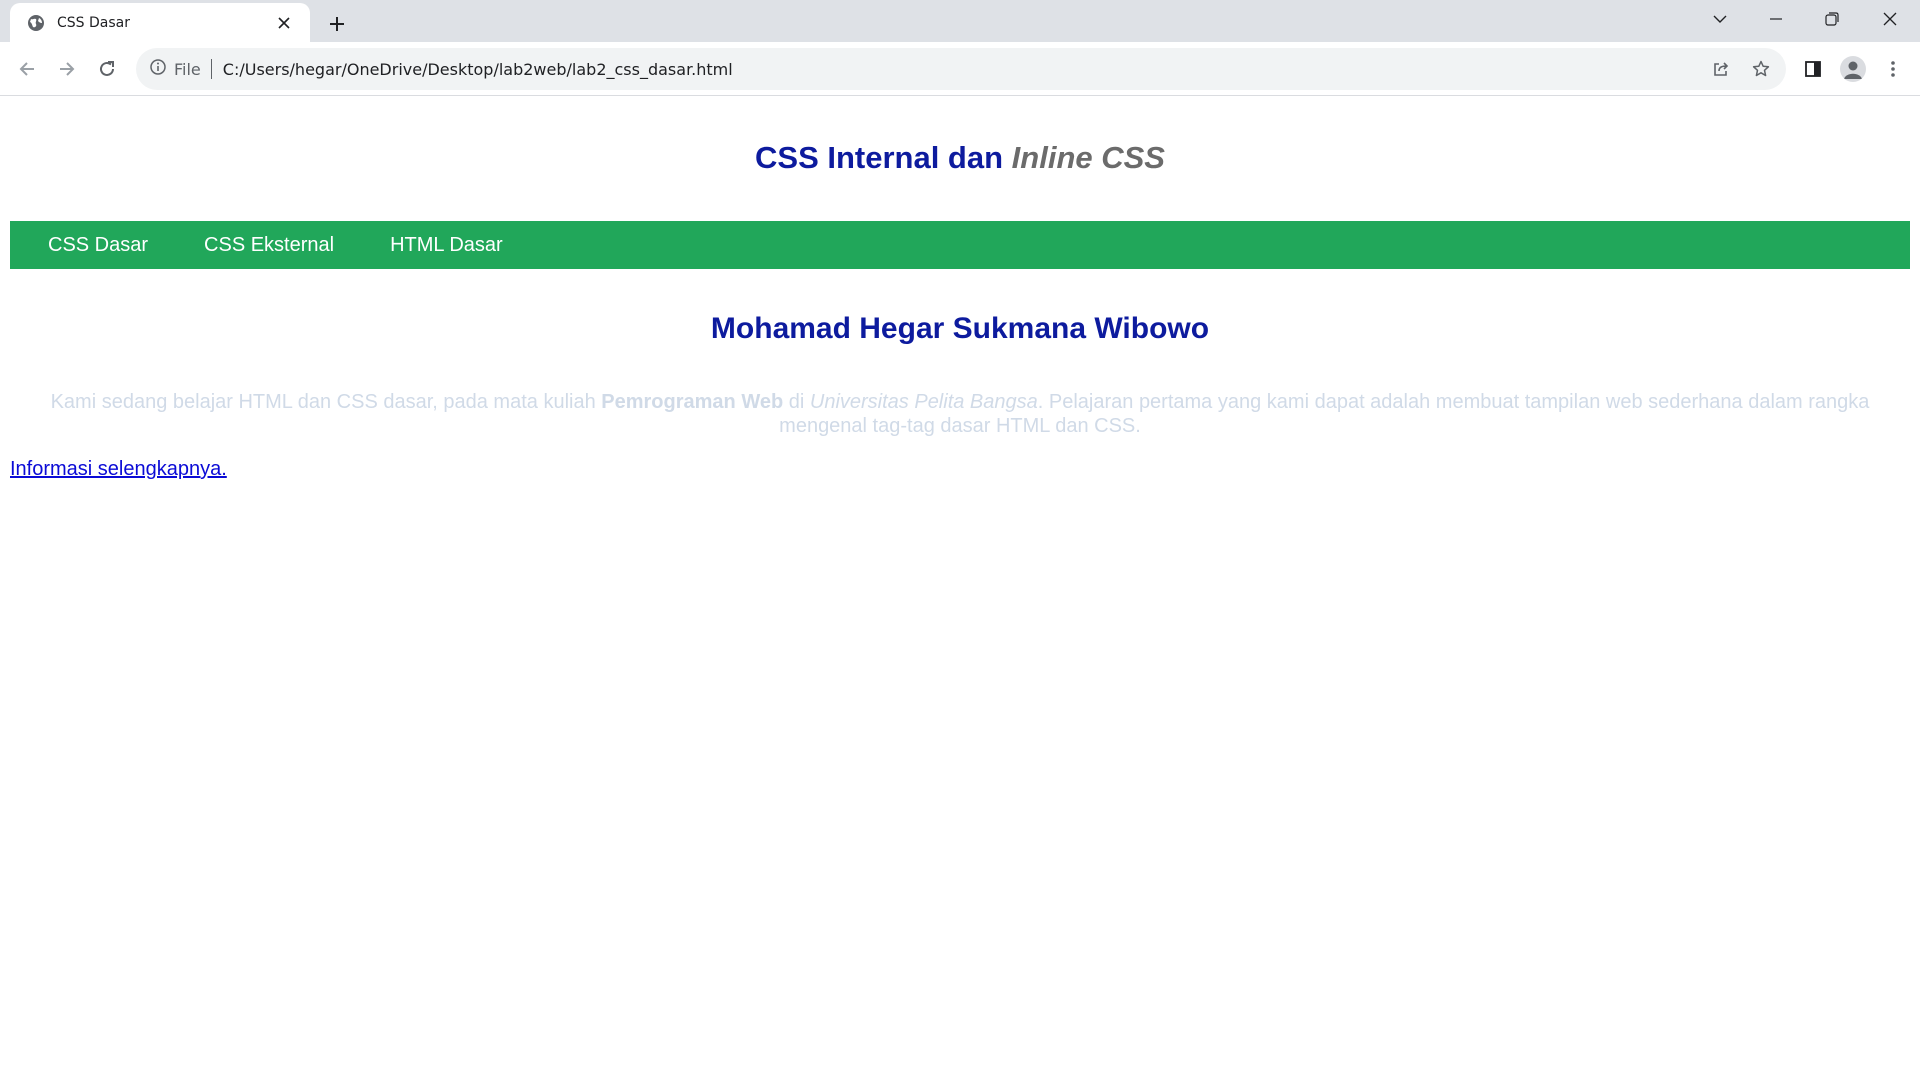 The image size is (1920, 1080). Describe the element at coordinates (1776, 19) in the screenshot. I see `minimize-icon` at that location.